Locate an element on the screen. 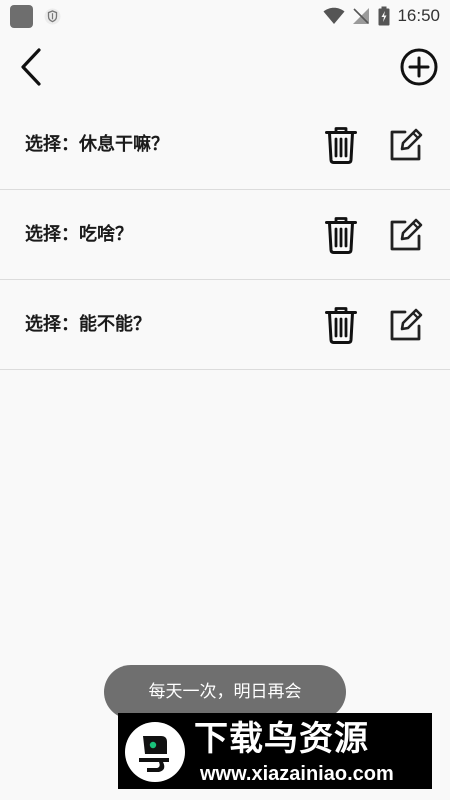  watermark-title: 下载鸟资源 is located at coordinates (281, 739).